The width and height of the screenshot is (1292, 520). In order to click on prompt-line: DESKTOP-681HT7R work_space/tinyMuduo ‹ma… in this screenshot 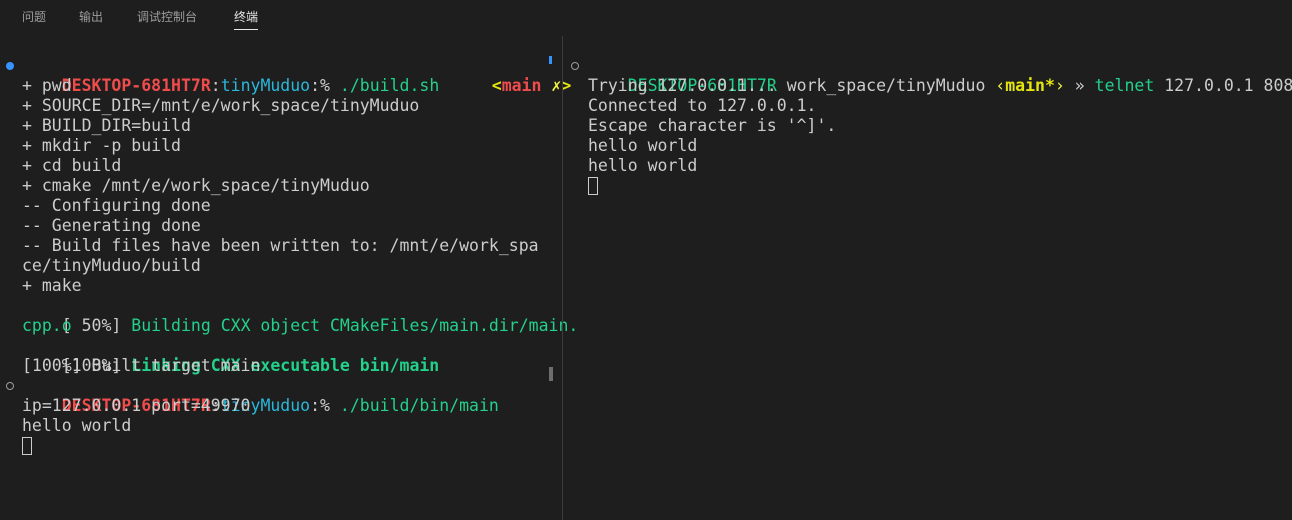, I will do `click(940, 75)`.